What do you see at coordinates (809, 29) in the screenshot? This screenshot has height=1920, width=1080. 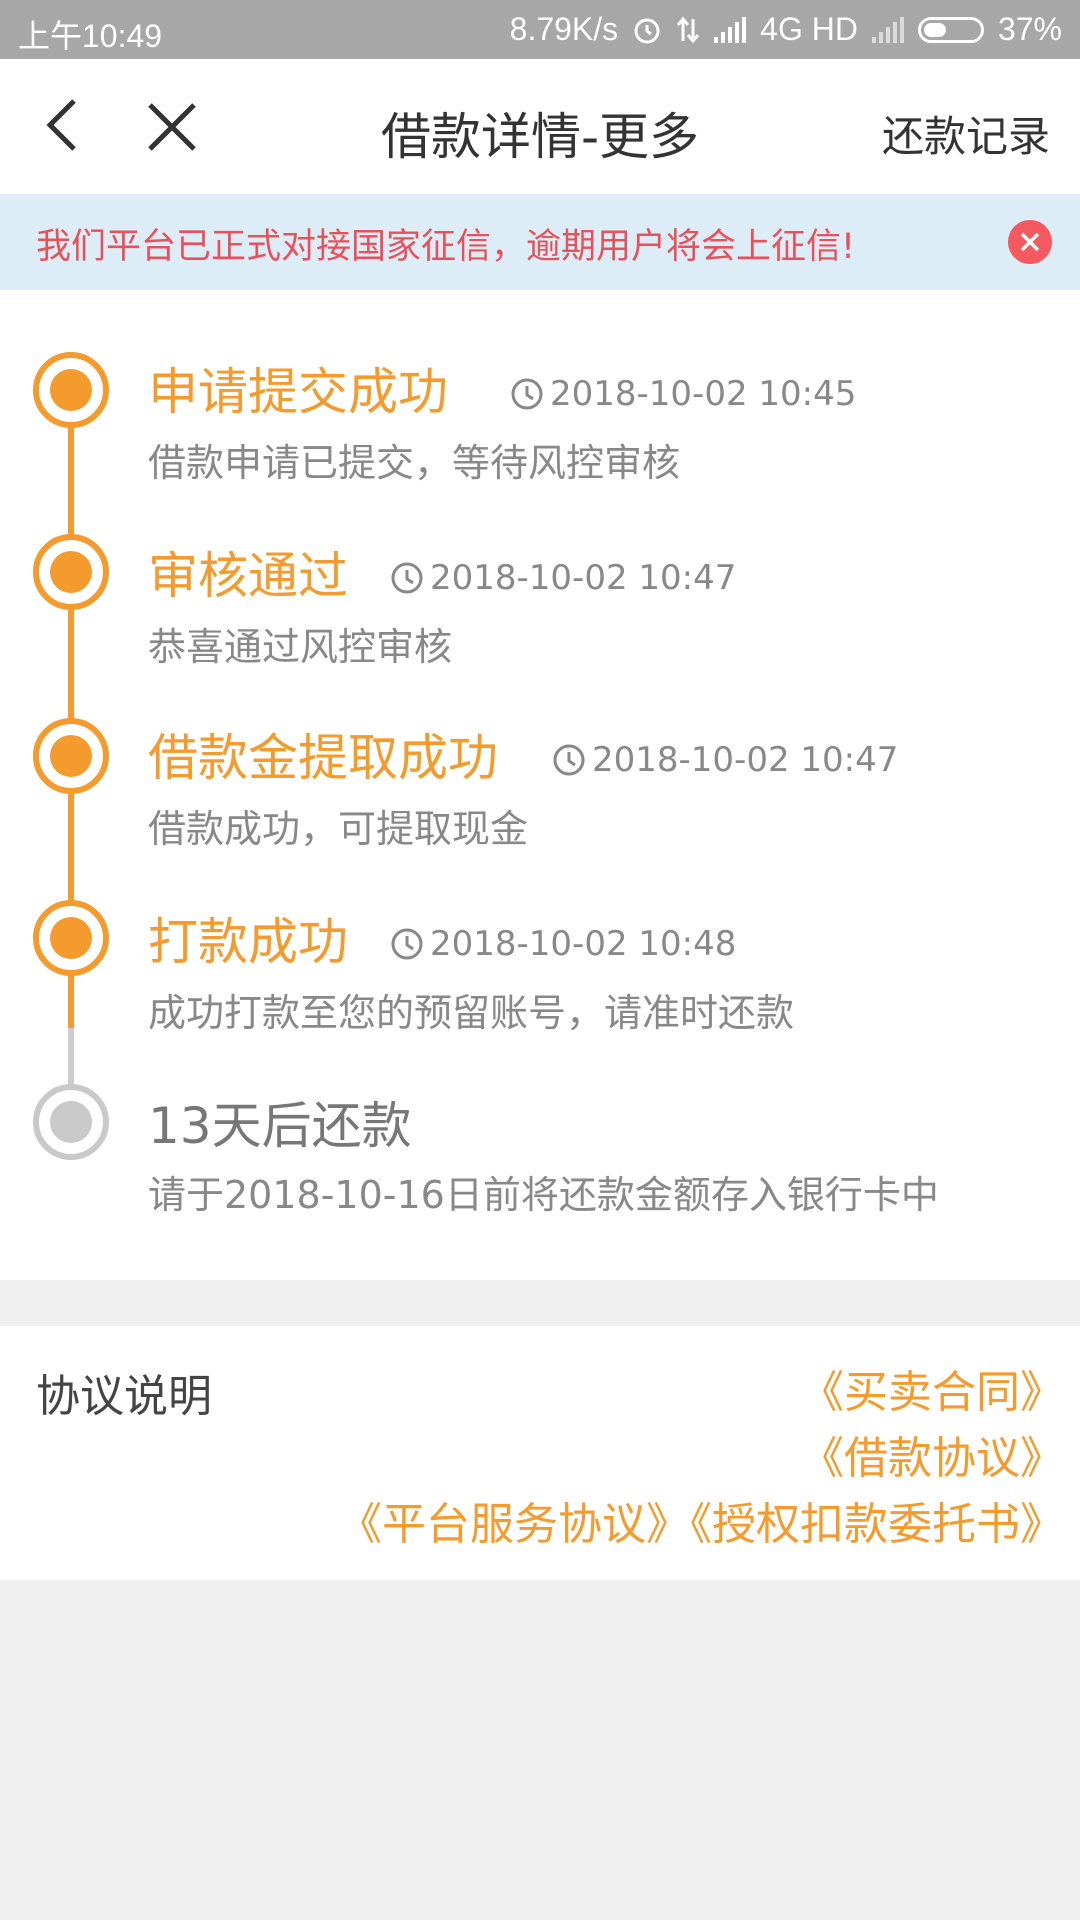 I see `network-type: 4G HD` at bounding box center [809, 29].